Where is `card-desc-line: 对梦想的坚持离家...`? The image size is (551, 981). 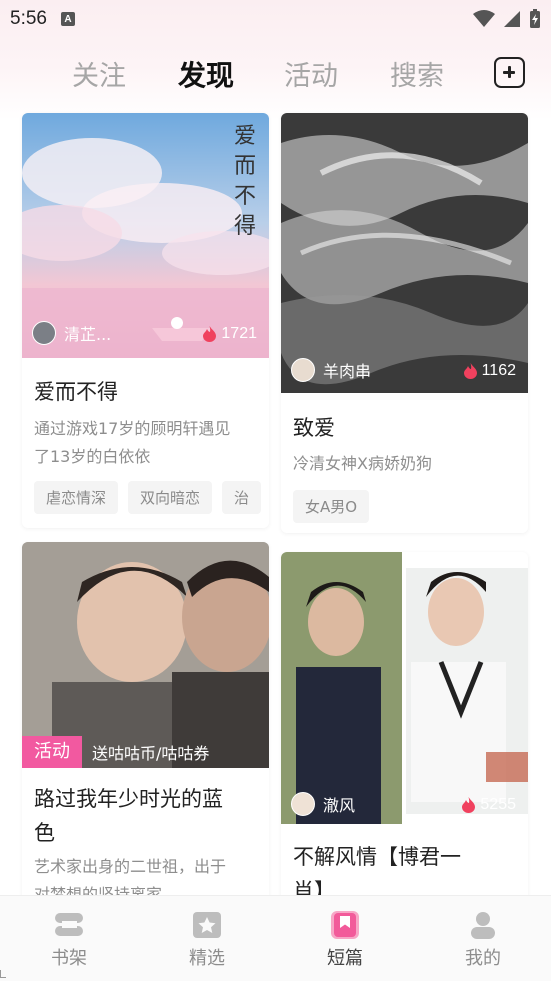 card-desc-line: 对梦想的坚持离家... is located at coordinates (106, 890).